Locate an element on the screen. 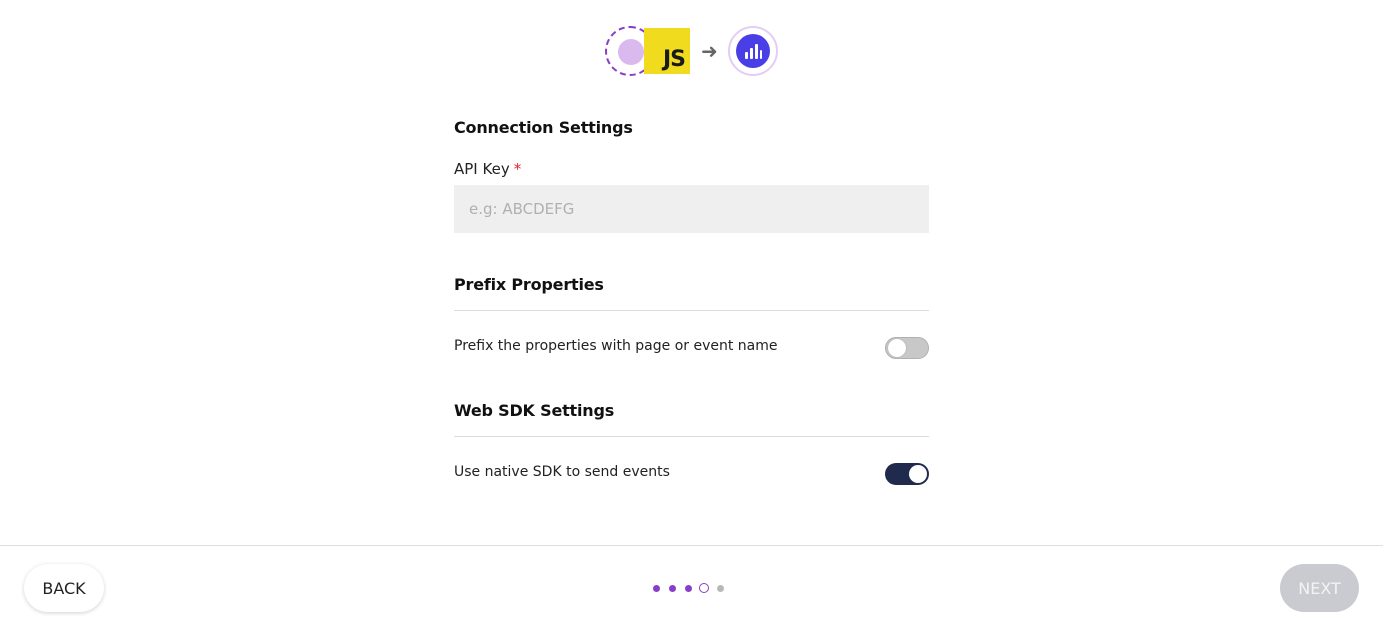 This screenshot has height=625, width=1383. api-key-label-text: API Key is located at coordinates (482, 169).